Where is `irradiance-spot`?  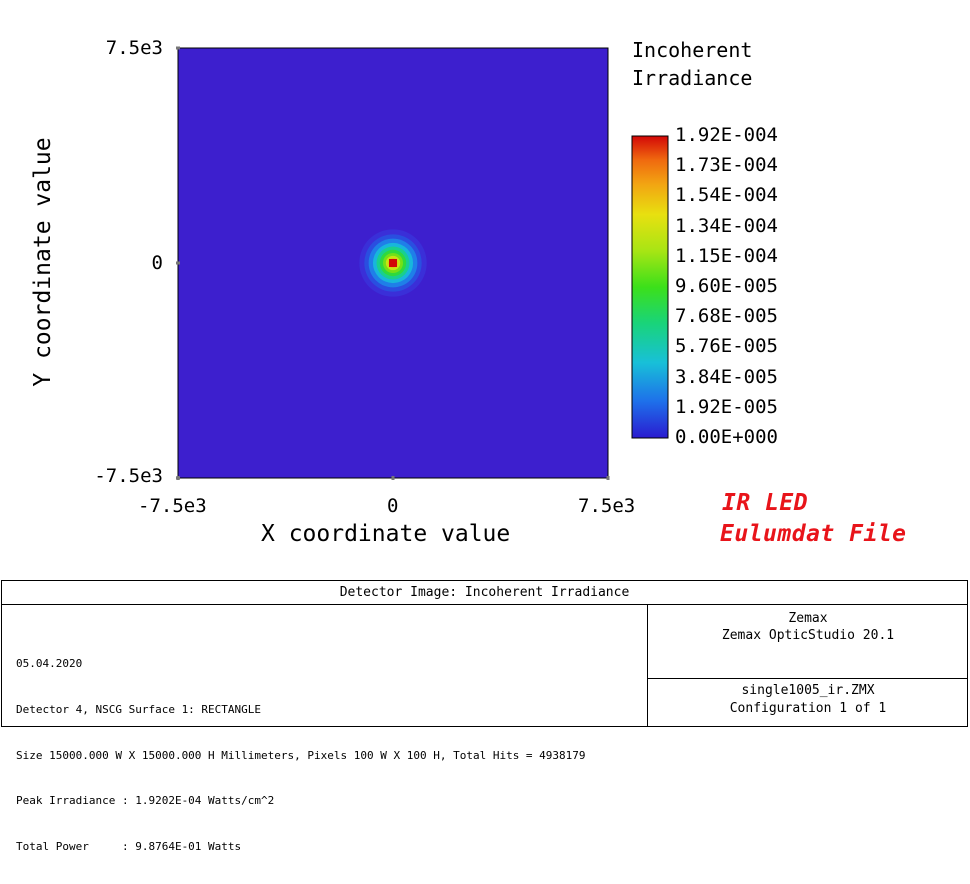 irradiance-spot is located at coordinates (393, 263).